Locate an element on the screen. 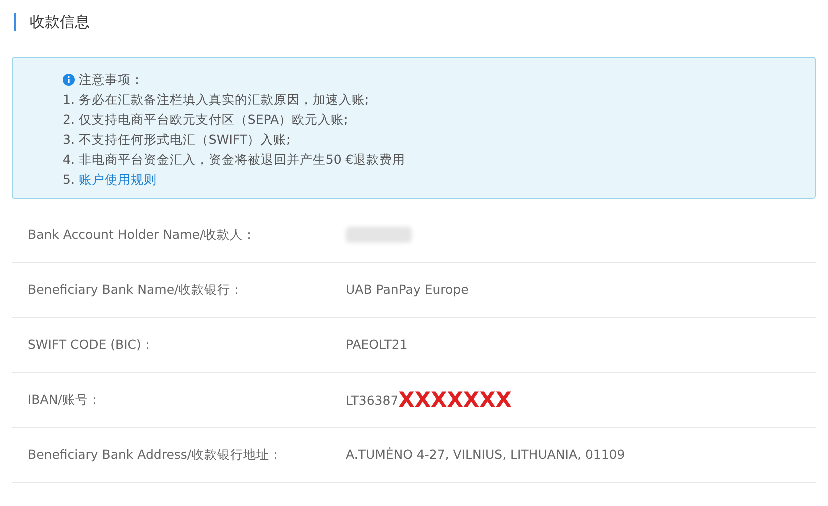 The image size is (828, 506). rules-link: 账户使用规则 is located at coordinates (117, 180).